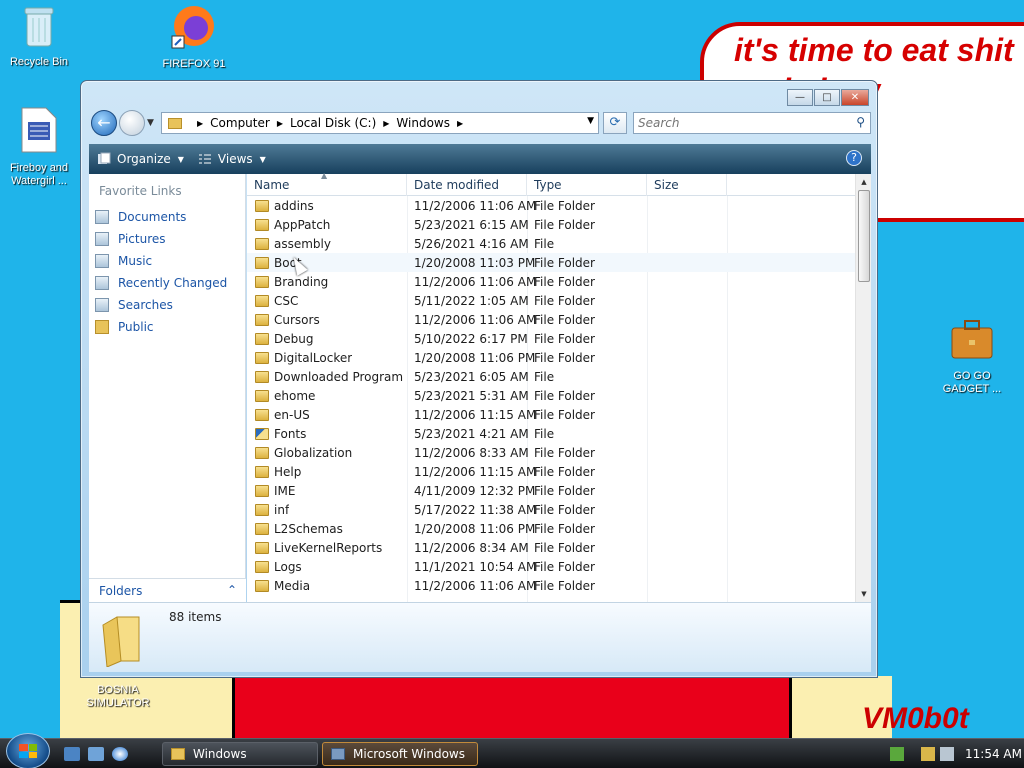  I want to click on back-button: ←, so click(104, 123).